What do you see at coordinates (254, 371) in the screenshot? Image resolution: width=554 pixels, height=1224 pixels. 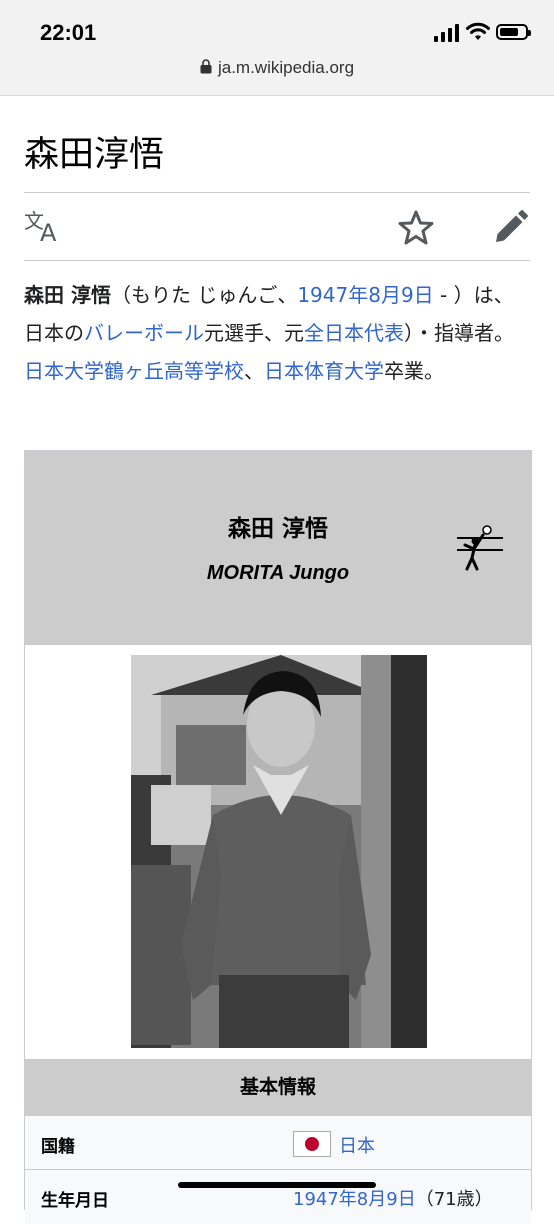 I see `intro-text: 、` at bounding box center [254, 371].